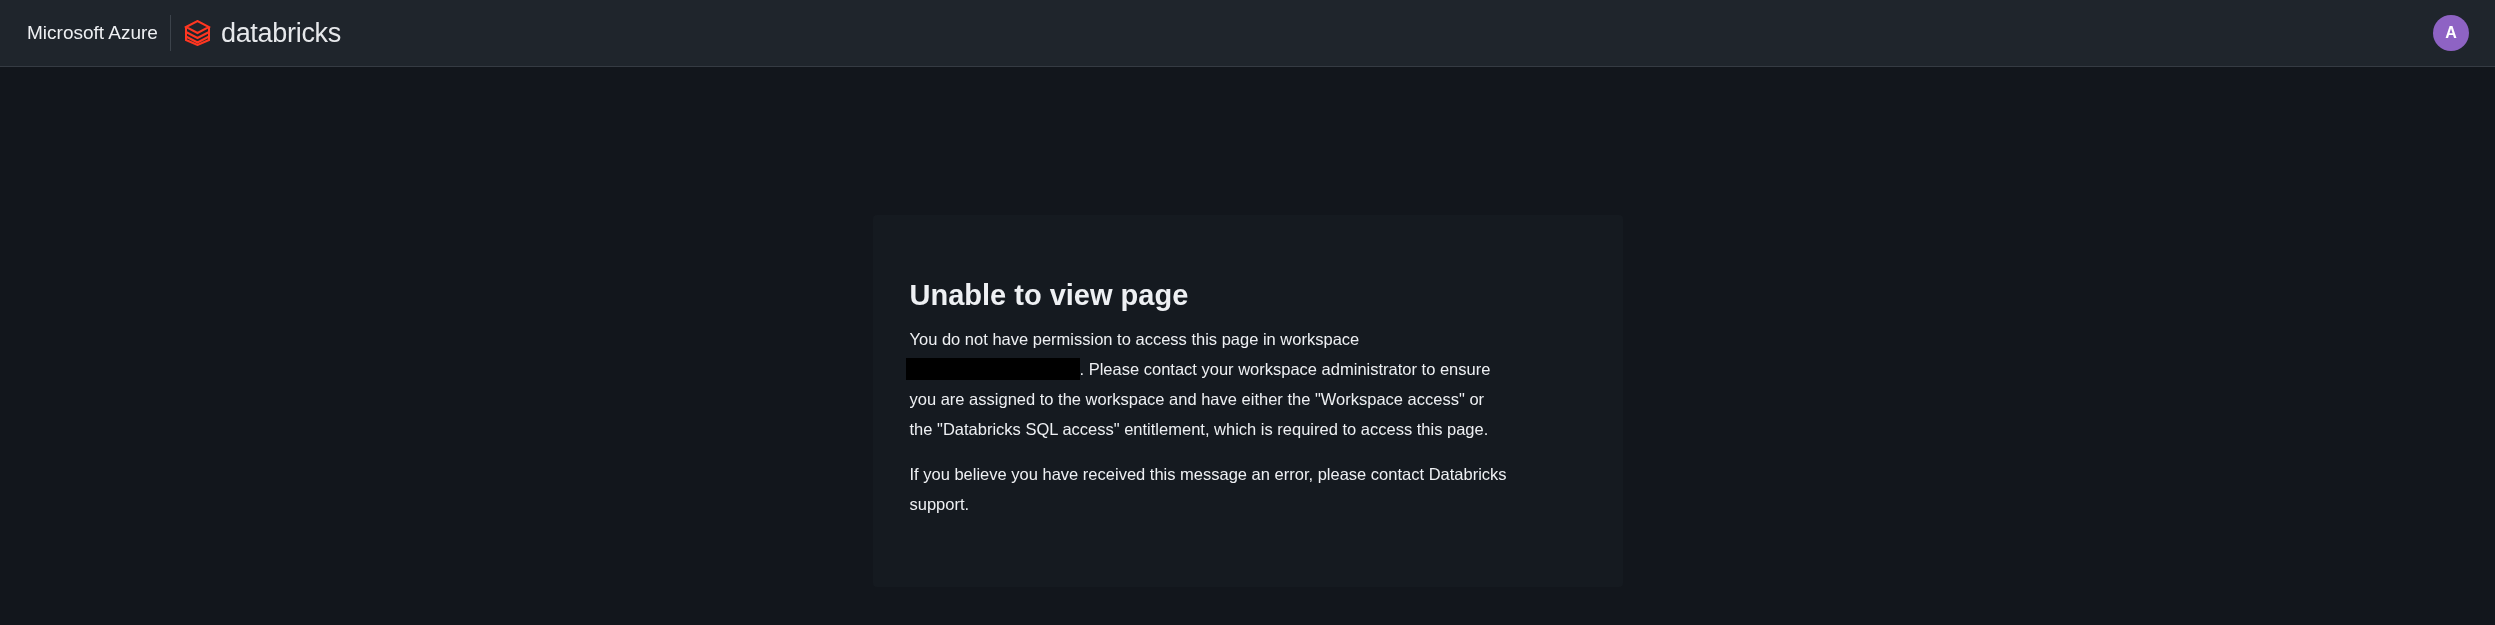  Describe the element at coordinates (1285, 369) in the screenshot. I see `message-text: . Please contact your workspace administrator to ensure` at that location.